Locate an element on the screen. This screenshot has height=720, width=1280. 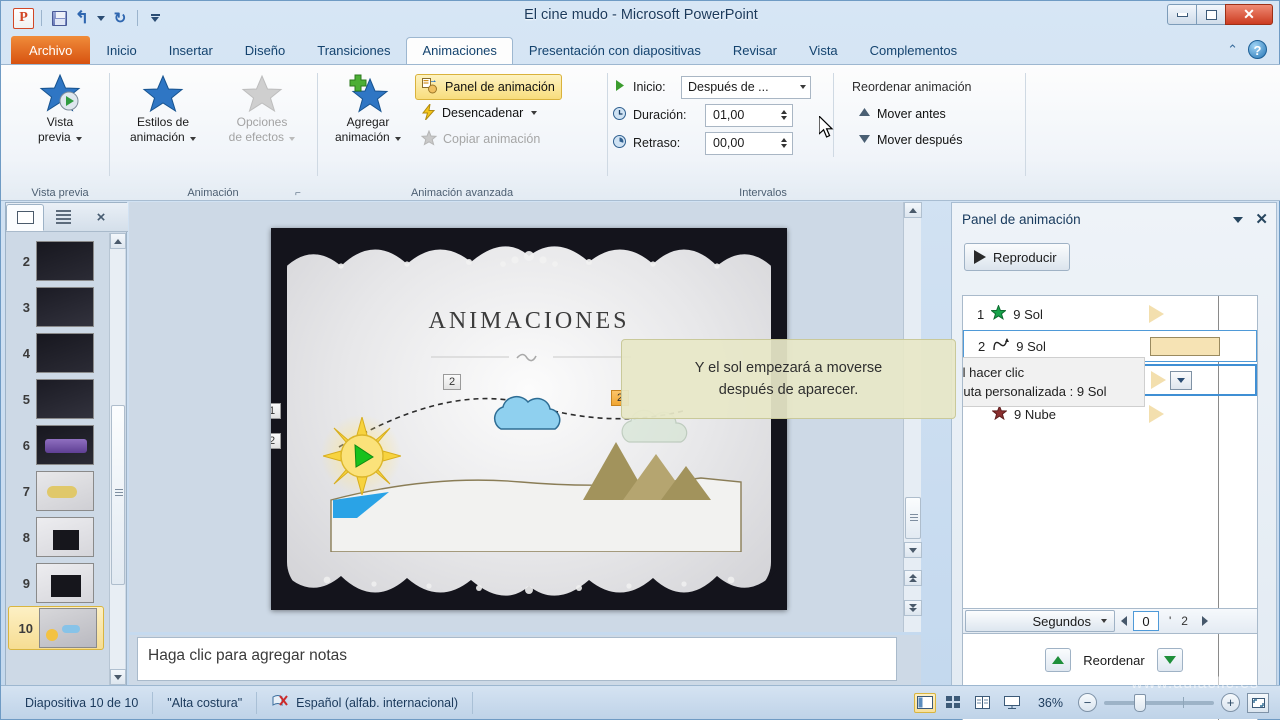
scroll-down-button is located at coordinates (118, 677).